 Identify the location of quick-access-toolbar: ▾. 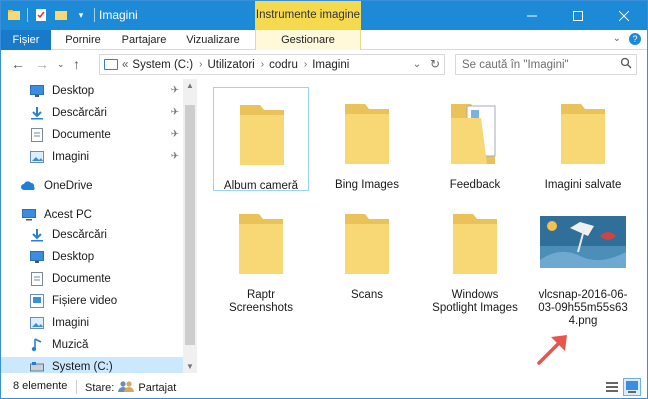
(51, 15).